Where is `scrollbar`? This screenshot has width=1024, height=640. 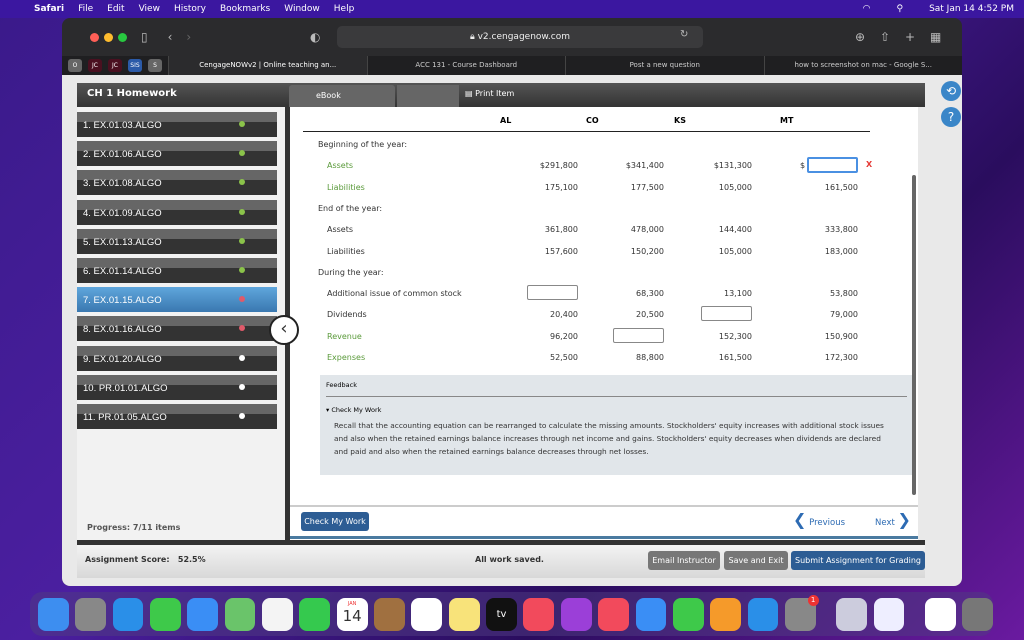
scrollbar is located at coordinates (914, 335).